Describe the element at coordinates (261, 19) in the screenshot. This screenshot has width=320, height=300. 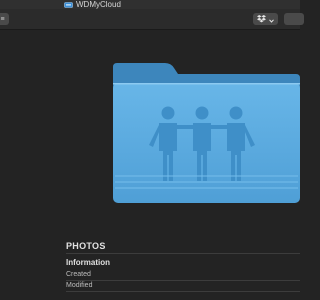
I see `dropbox-icon` at that location.